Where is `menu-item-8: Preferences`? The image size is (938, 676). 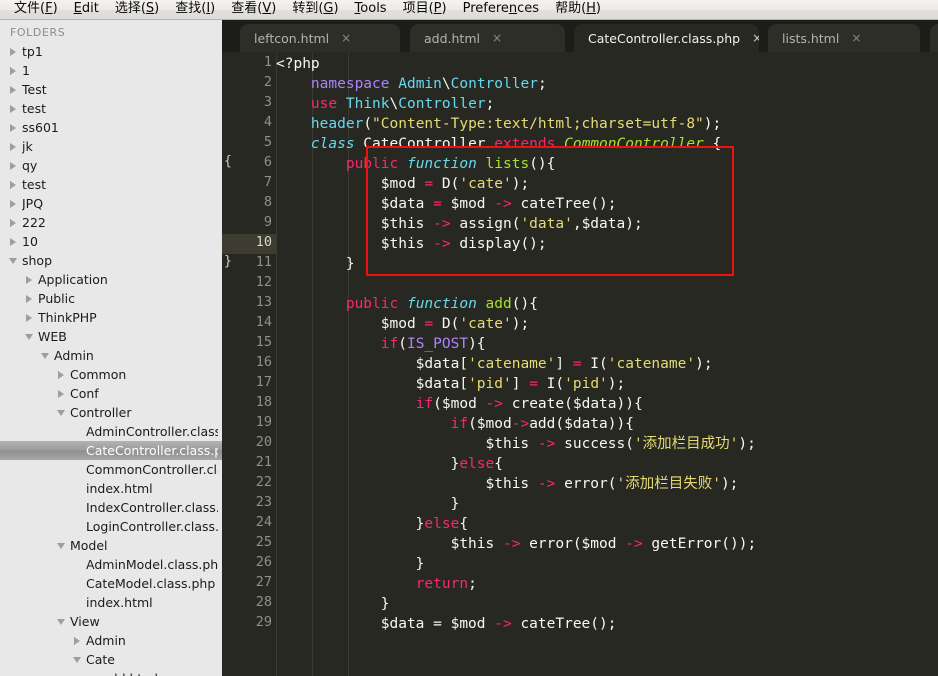 menu-item-8: Preferences is located at coordinates (501, 9).